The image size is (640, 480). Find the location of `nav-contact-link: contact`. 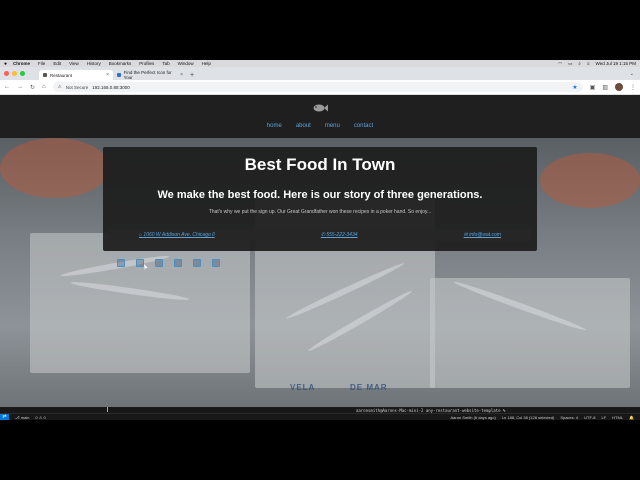

nav-contact-link: contact is located at coordinates (363, 126).